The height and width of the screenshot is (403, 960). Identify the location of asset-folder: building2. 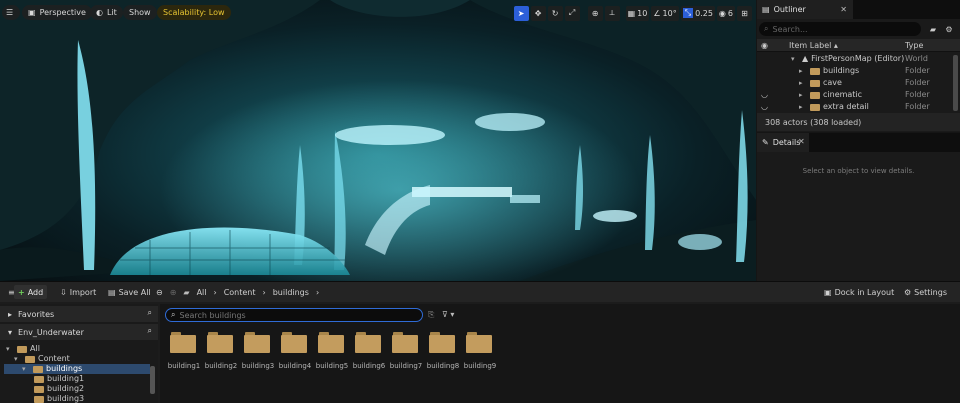
(222, 353).